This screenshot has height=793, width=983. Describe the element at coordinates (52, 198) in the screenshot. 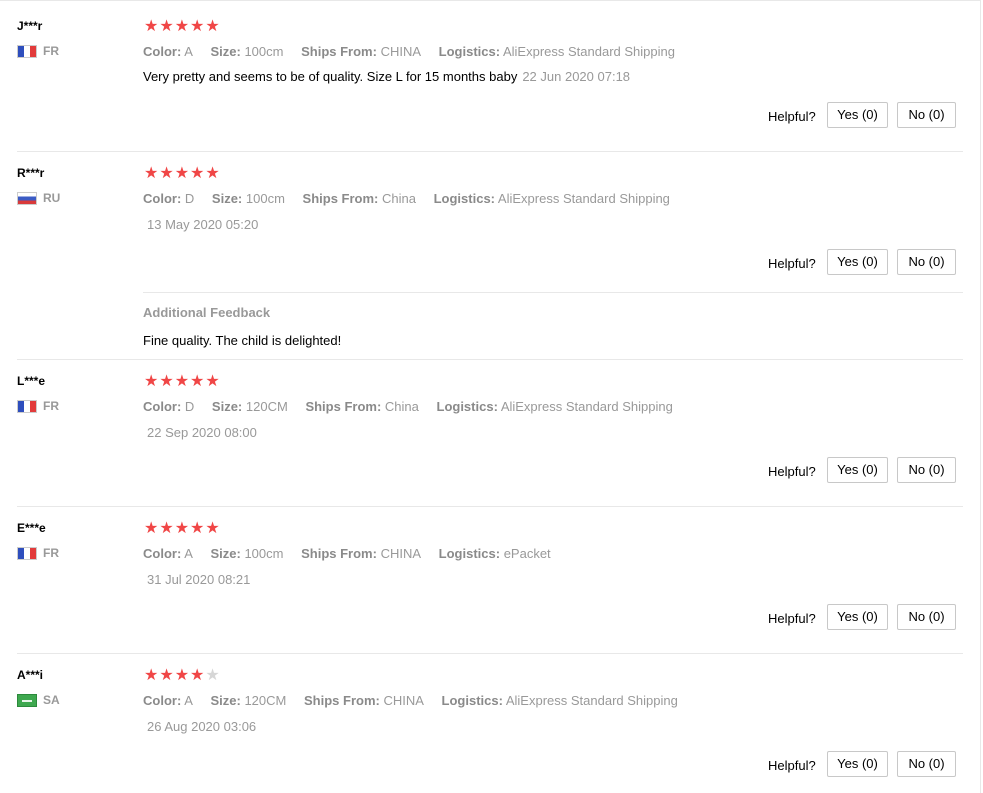

I see `country-code: RU` at that location.